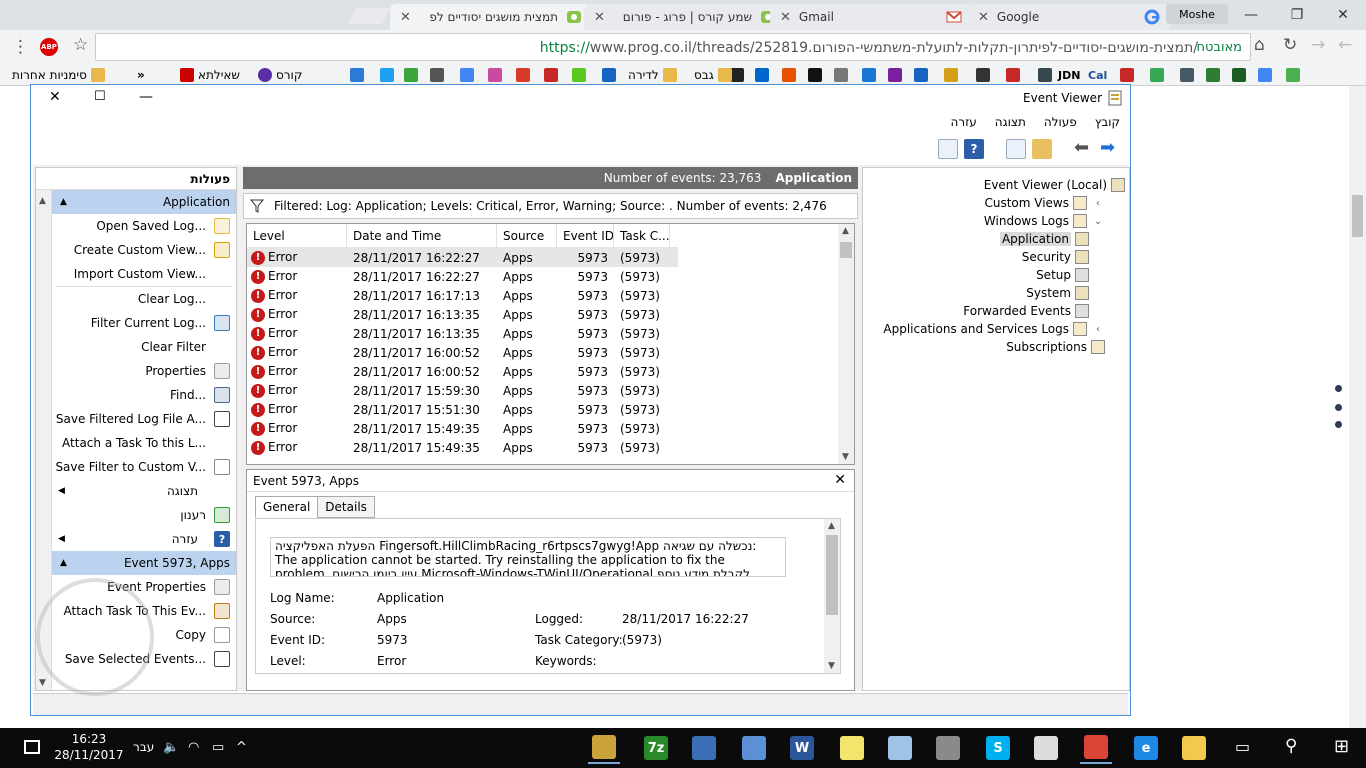 This screenshot has height=768, width=1366. What do you see at coordinates (369, 16) in the screenshot?
I see `new-tab-button` at bounding box center [369, 16].